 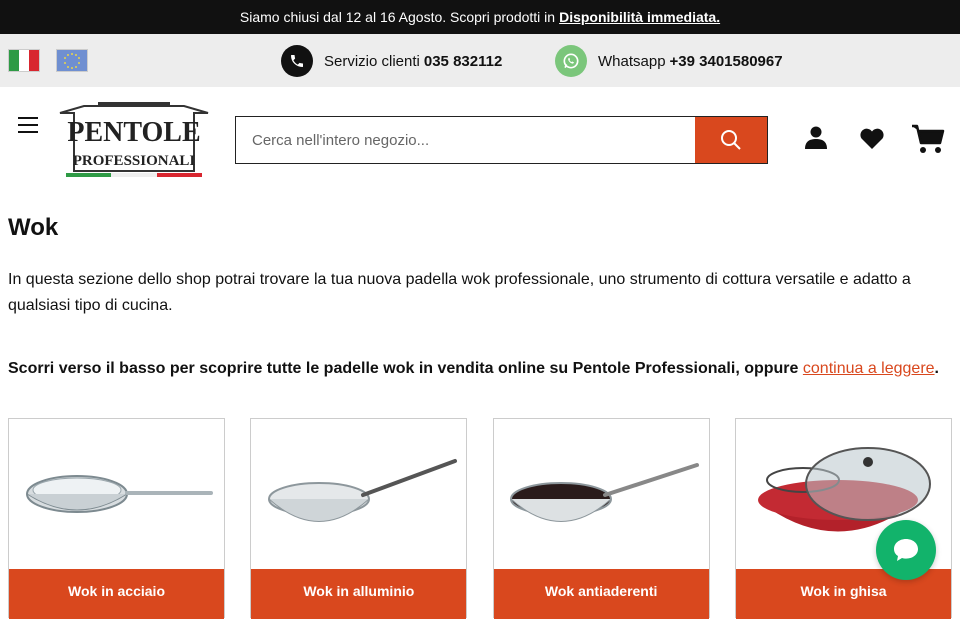 What do you see at coordinates (571, 61) in the screenshot?
I see `whatsapp-icon` at bounding box center [571, 61].